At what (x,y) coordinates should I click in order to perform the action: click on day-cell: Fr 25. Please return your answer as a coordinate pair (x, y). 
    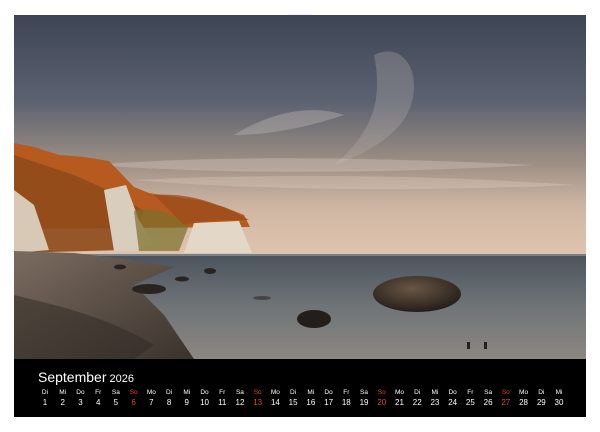
    Looking at the image, I should click on (470, 399).